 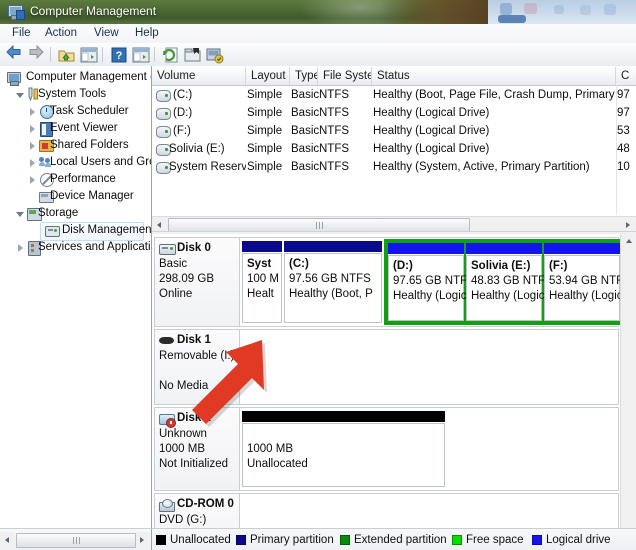 I want to click on partition-c: (C:) 97.56 GB NTFS Healthy (Boot, P, so click(x=333, y=282).